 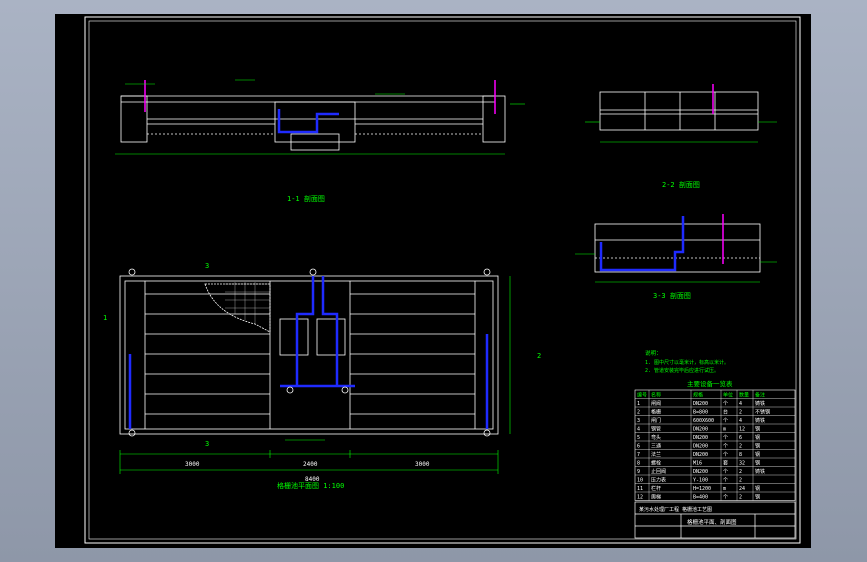 I want to click on table-header-cell: 规格, so click(x=698, y=395).